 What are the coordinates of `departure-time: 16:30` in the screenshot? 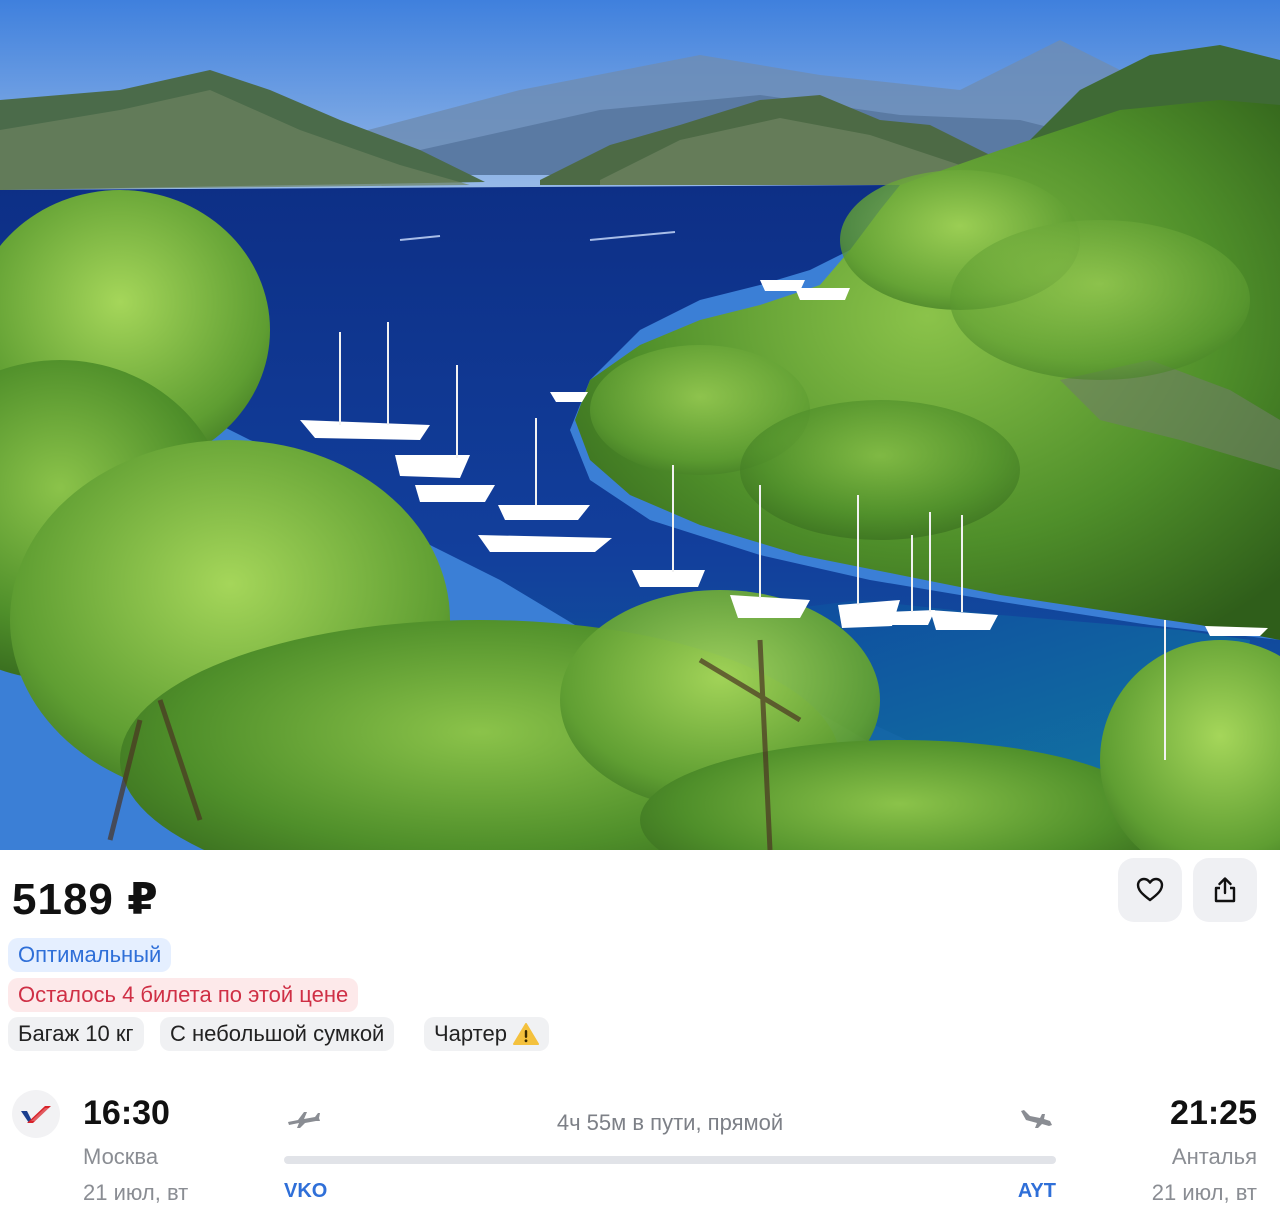 It's located at (126, 1113).